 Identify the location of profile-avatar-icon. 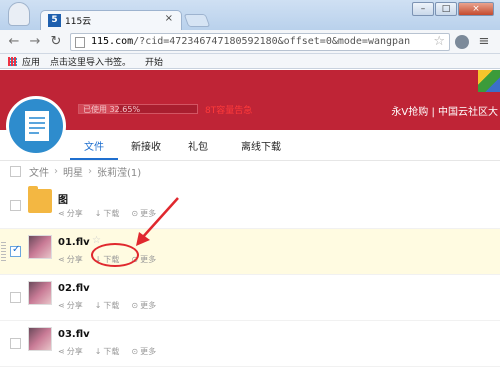
(19, 14).